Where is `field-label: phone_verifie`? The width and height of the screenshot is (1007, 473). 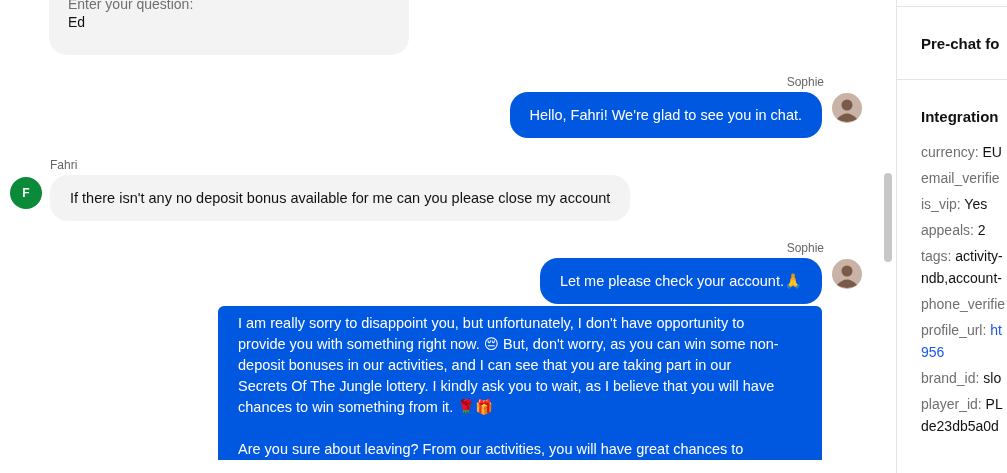
field-label: phone_verifie is located at coordinates (963, 304).